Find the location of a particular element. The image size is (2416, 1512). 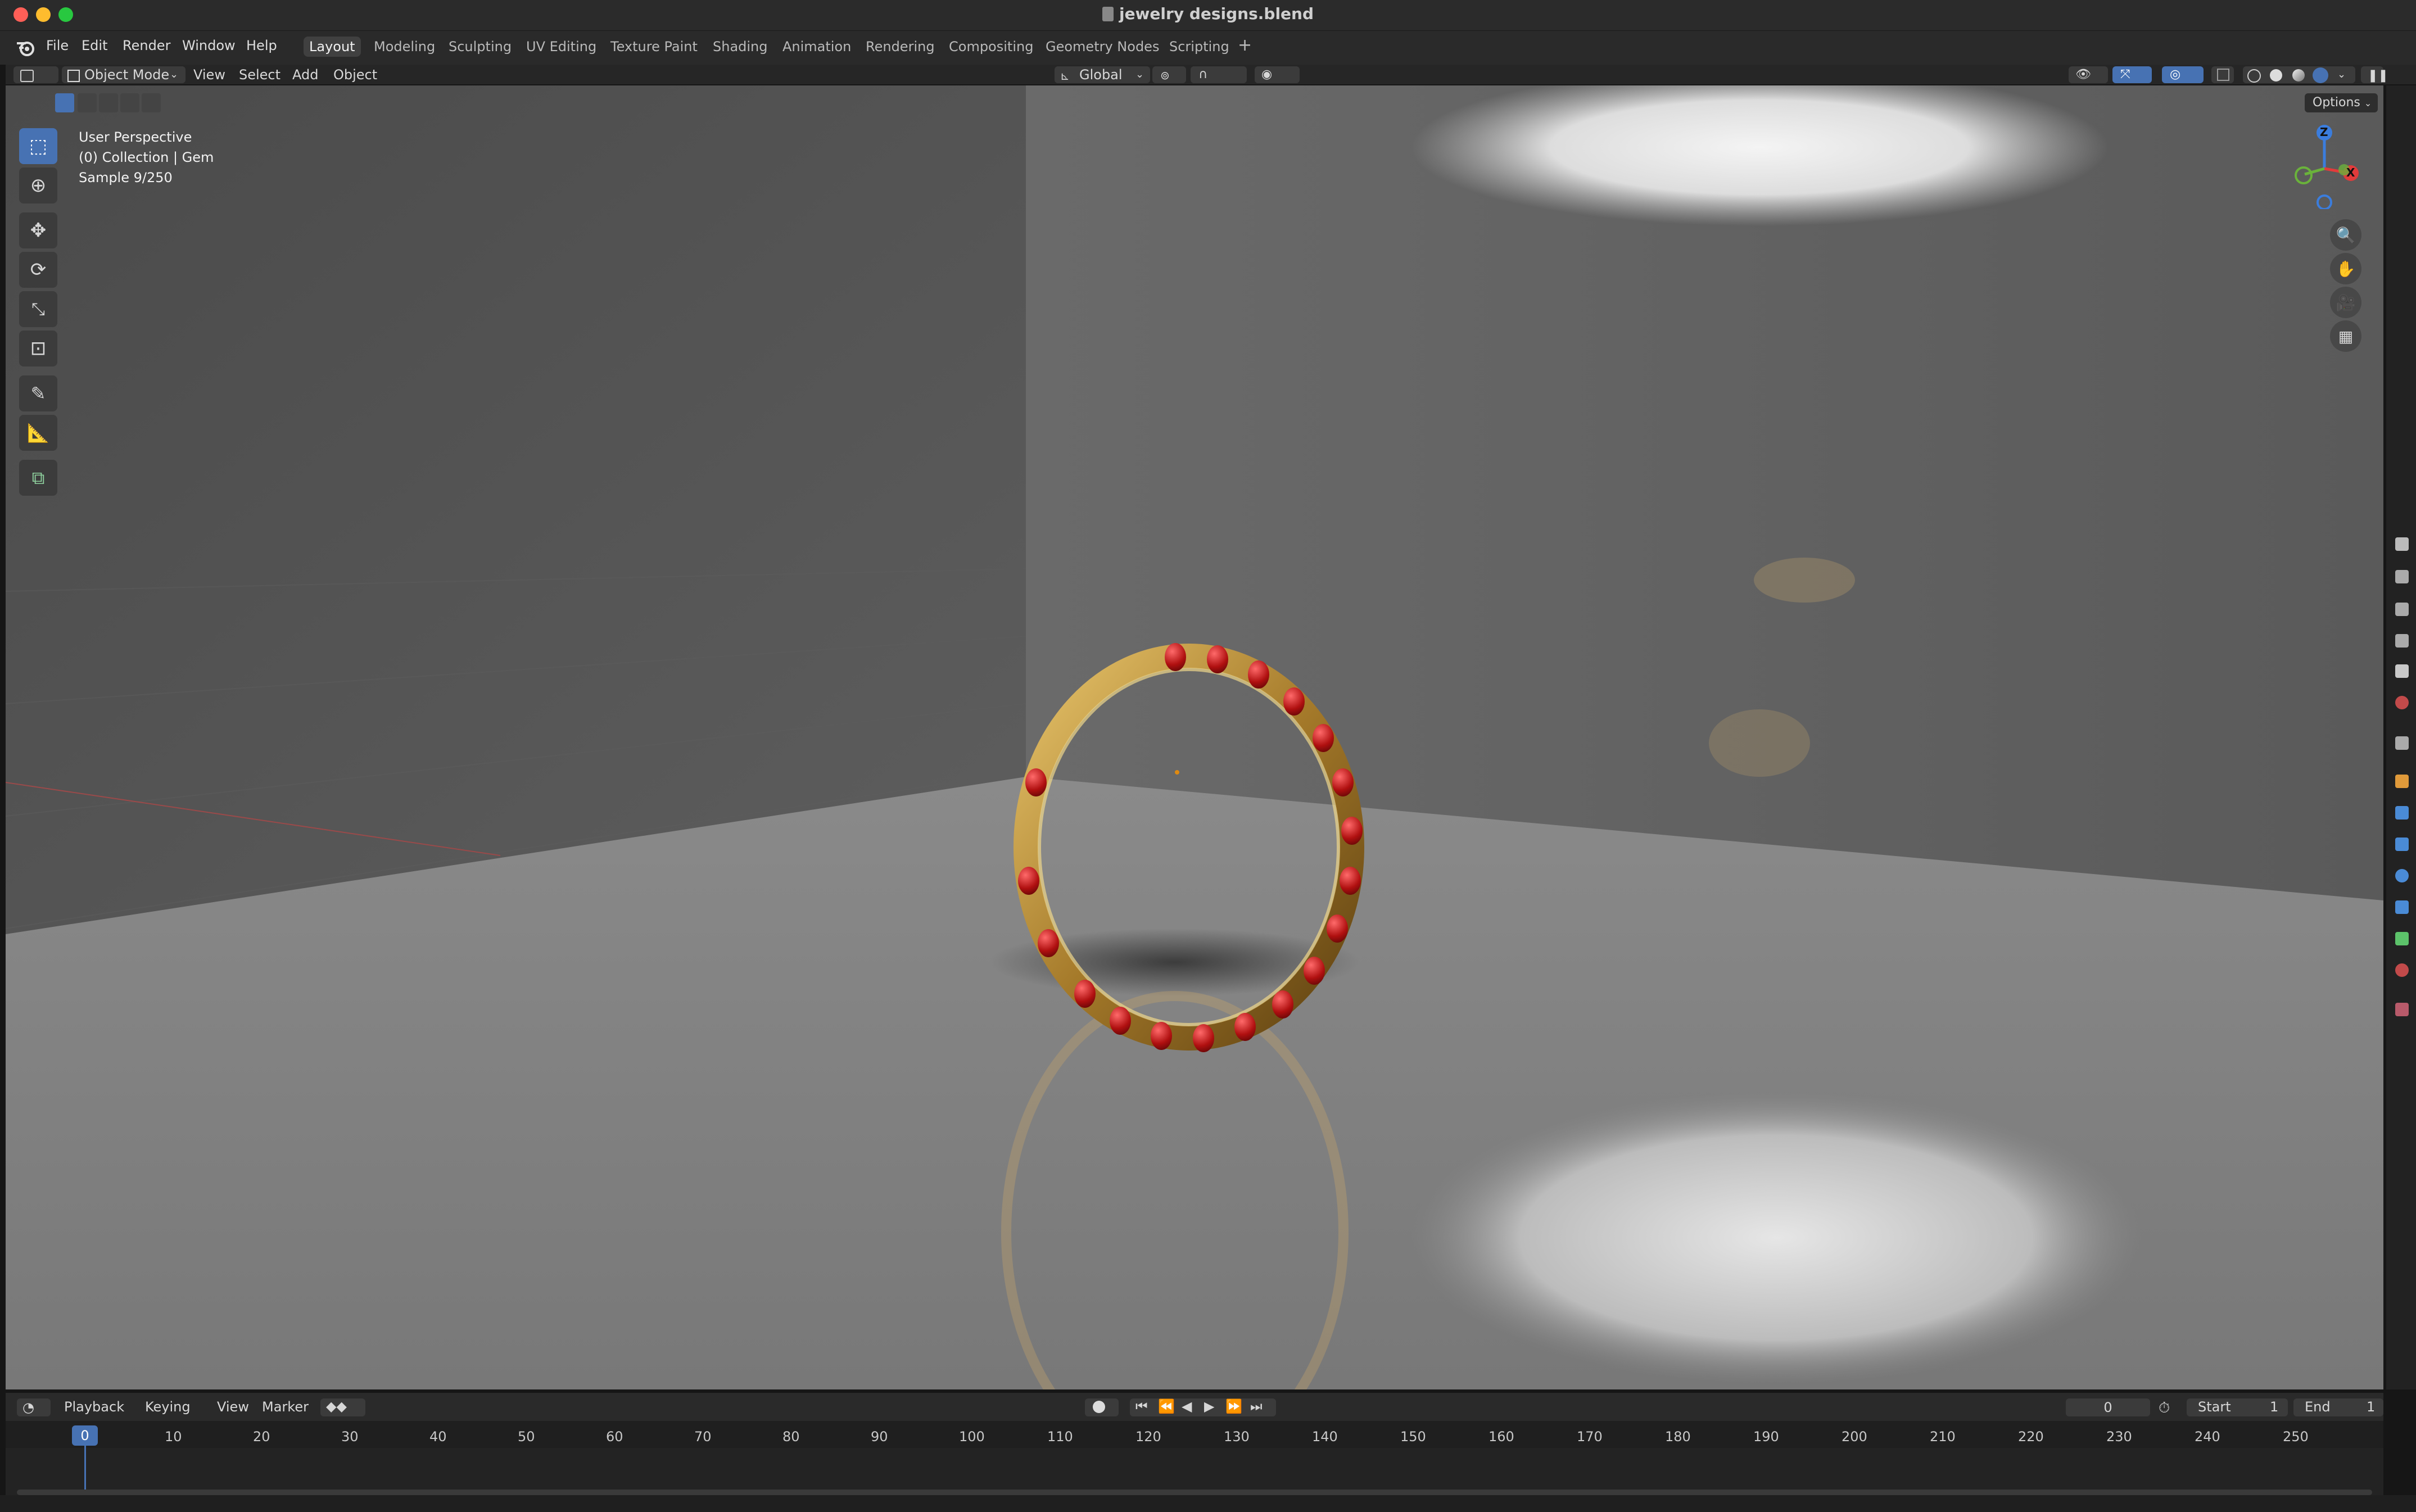

status-bar is located at coordinates (1208, 1503).